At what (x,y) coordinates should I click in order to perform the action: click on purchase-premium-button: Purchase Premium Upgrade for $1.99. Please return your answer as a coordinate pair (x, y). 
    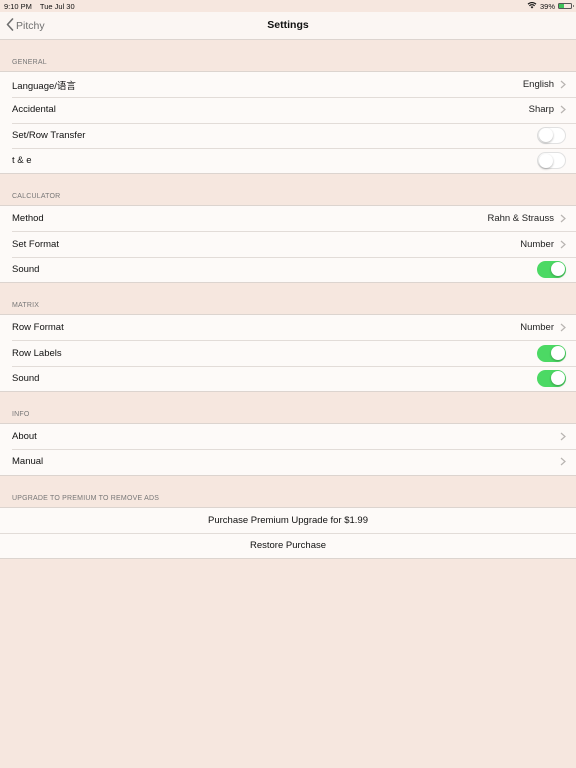
    Looking at the image, I should click on (288, 520).